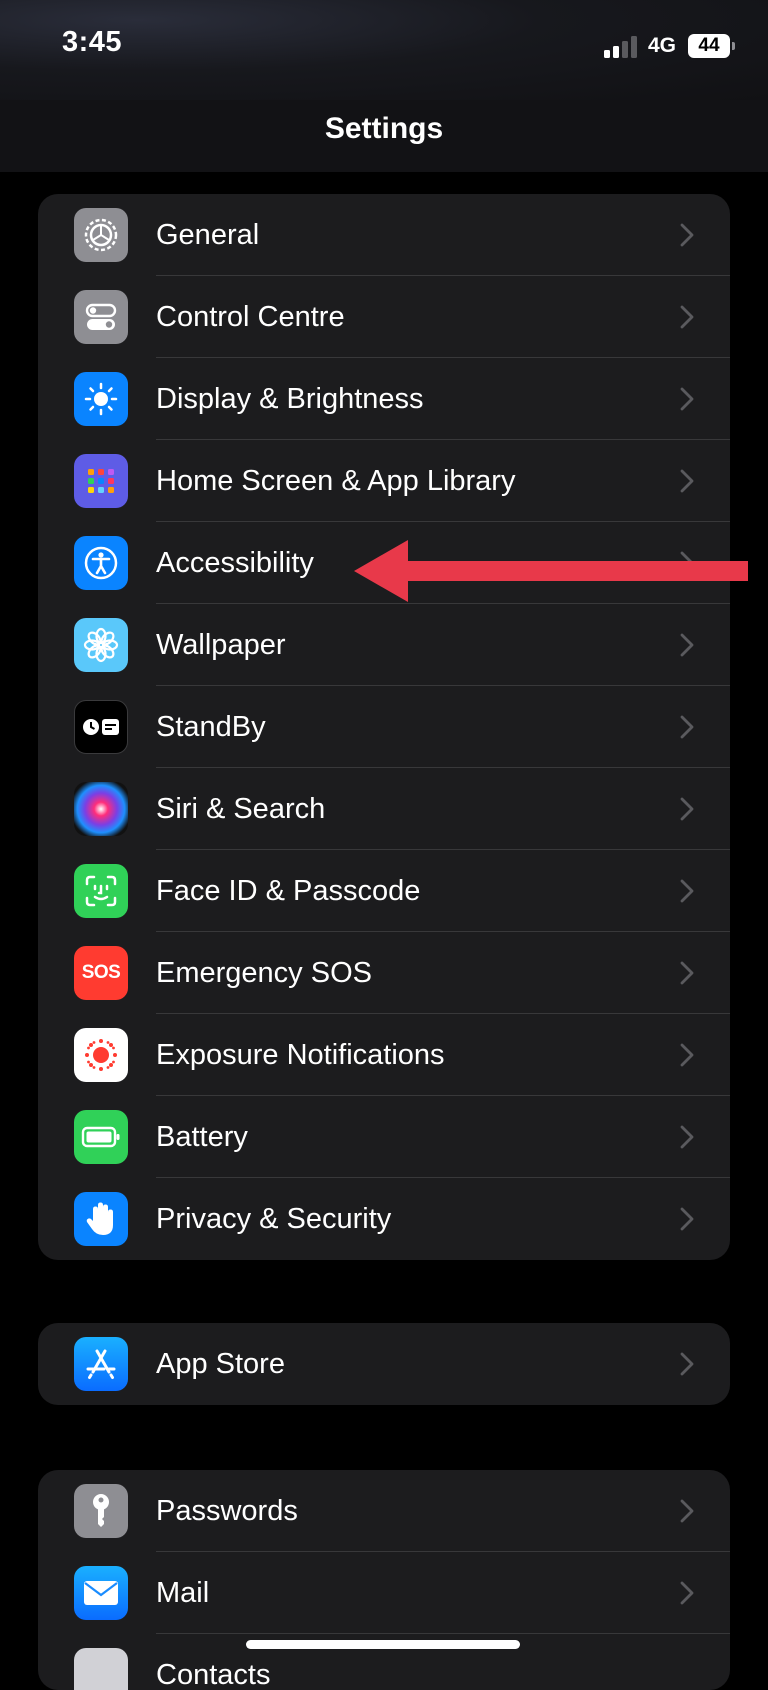 Image resolution: width=768 pixels, height=1690 pixels. What do you see at coordinates (300, 1055) in the screenshot?
I see `settings-row-label: Exposure Notifications` at bounding box center [300, 1055].